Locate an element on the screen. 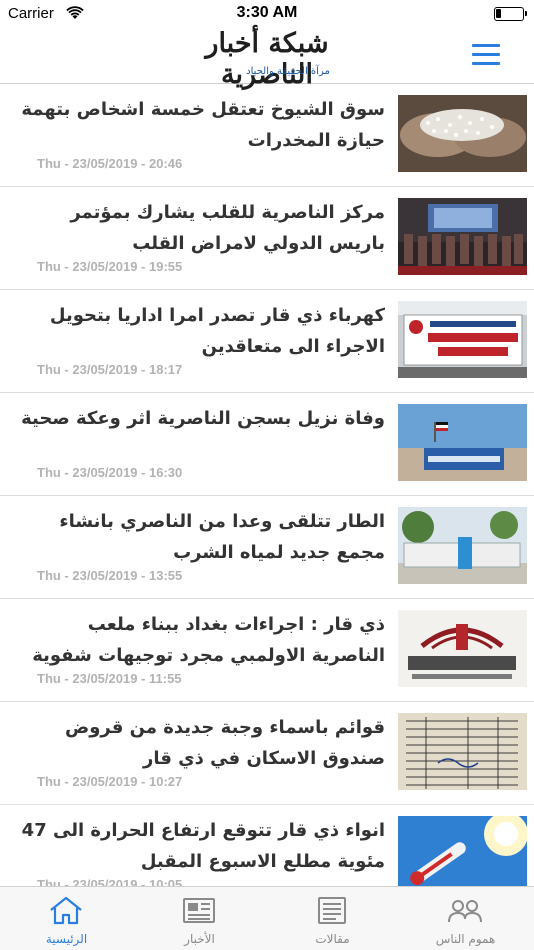 This screenshot has width=534, height=950. article-icon is located at coordinates (332, 910).